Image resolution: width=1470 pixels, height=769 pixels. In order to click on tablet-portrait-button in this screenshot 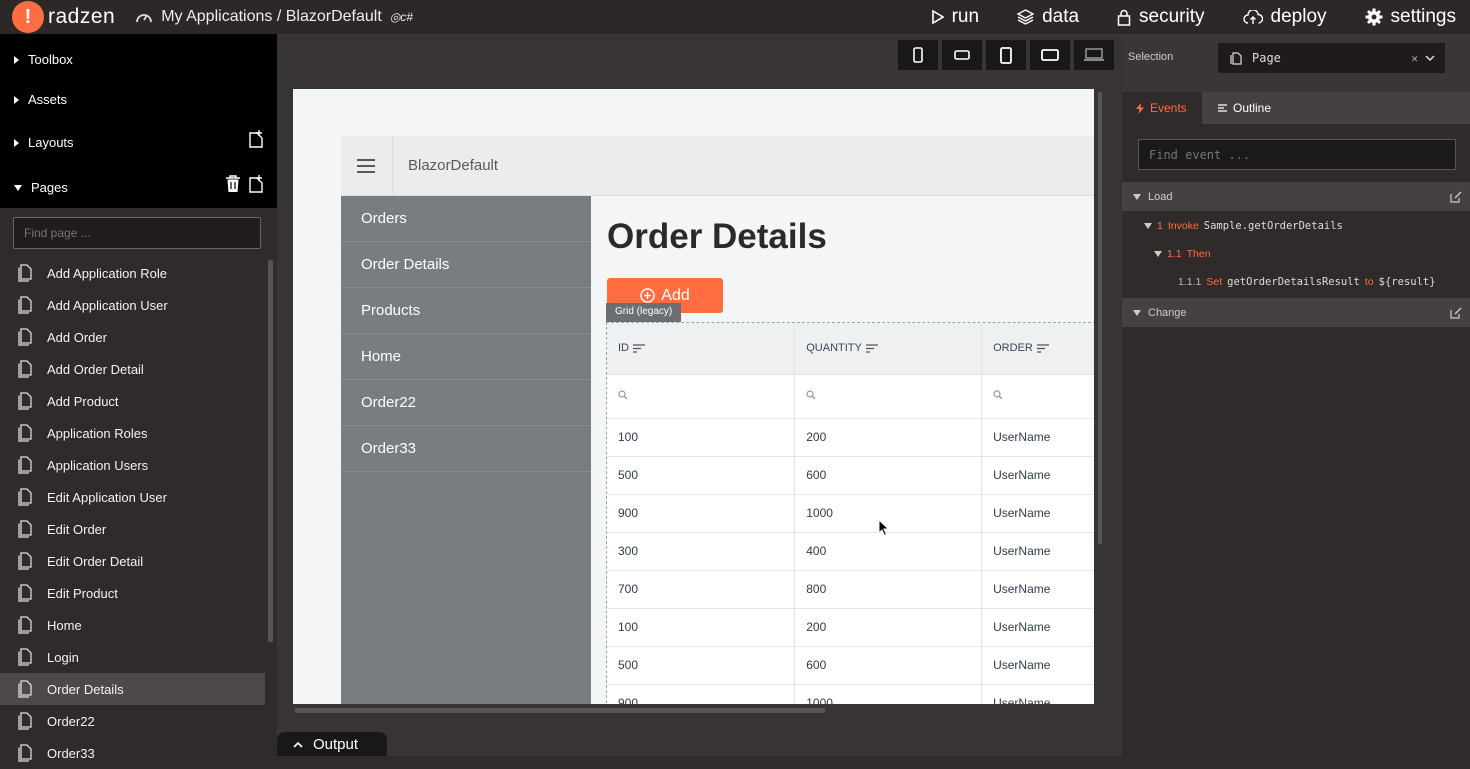, I will do `click(1006, 55)`.